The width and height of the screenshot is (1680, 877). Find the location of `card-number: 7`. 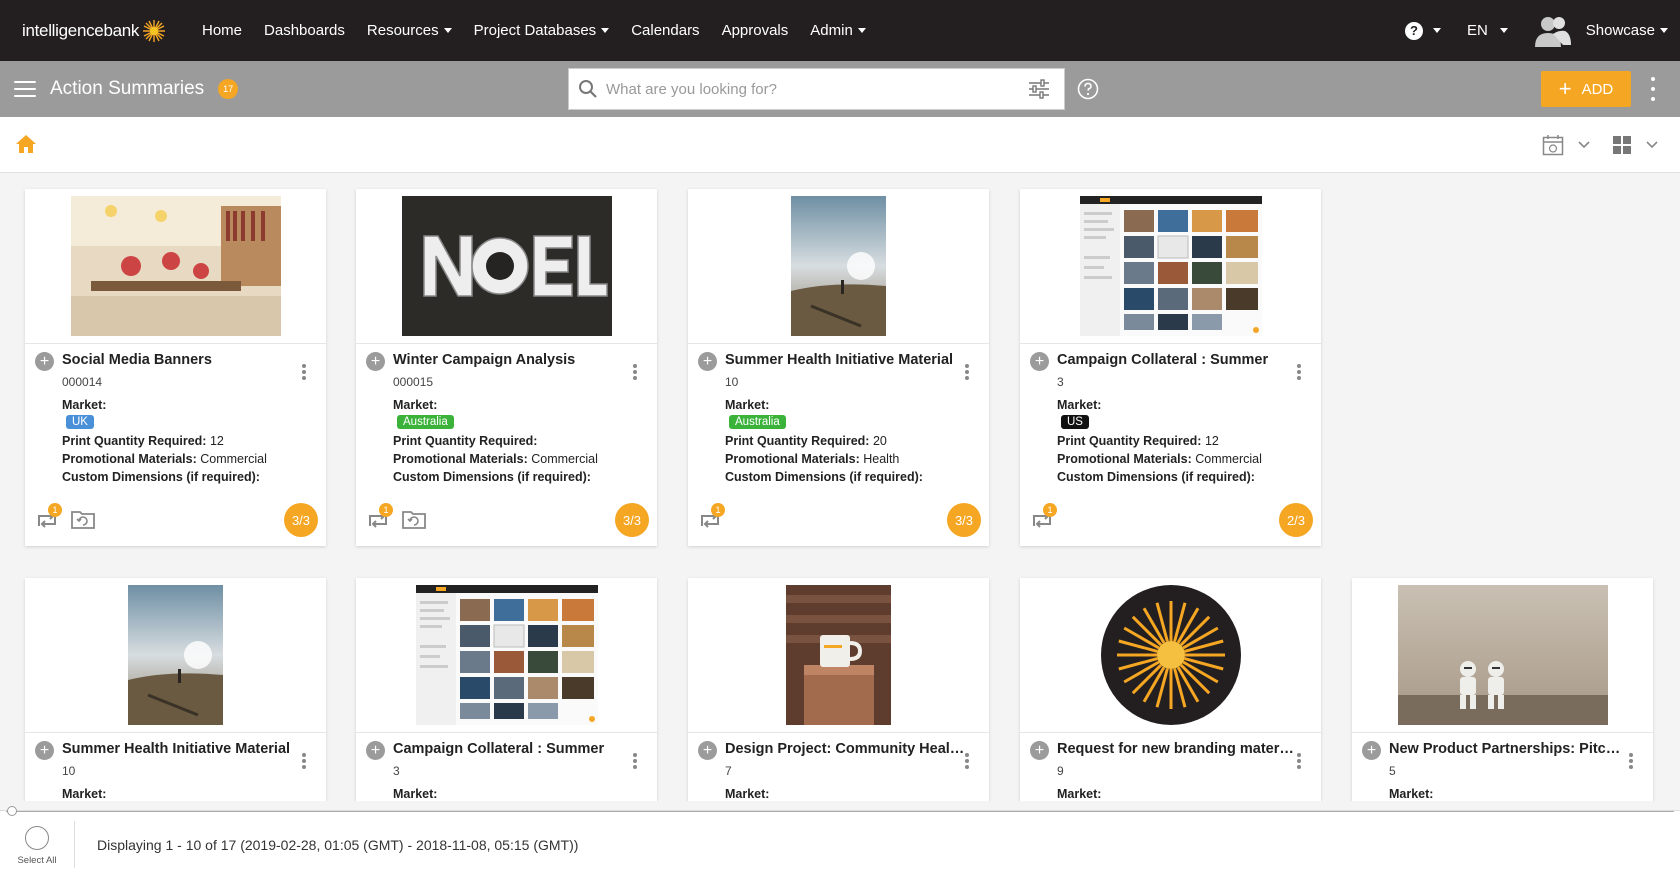

card-number: 7 is located at coordinates (728, 771).